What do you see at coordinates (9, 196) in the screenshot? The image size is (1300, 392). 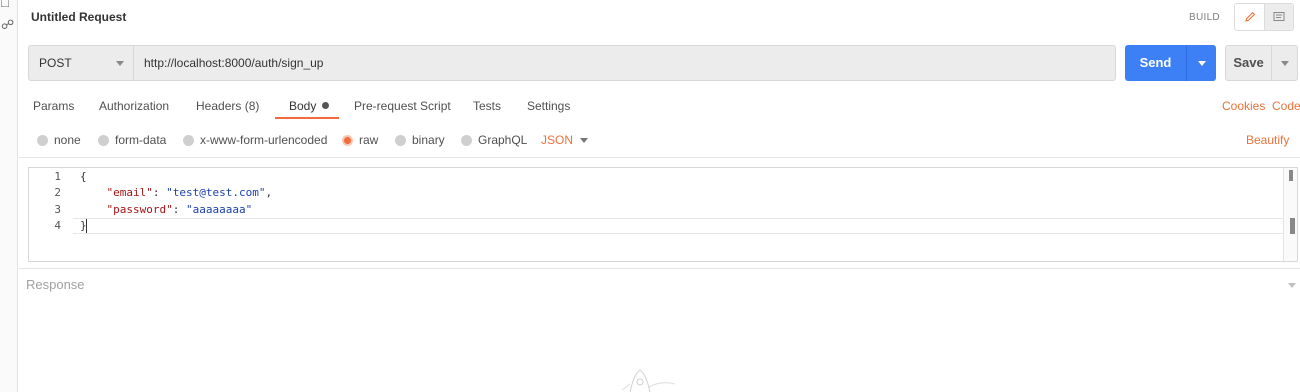 I see `left-rail: □ ☍` at bounding box center [9, 196].